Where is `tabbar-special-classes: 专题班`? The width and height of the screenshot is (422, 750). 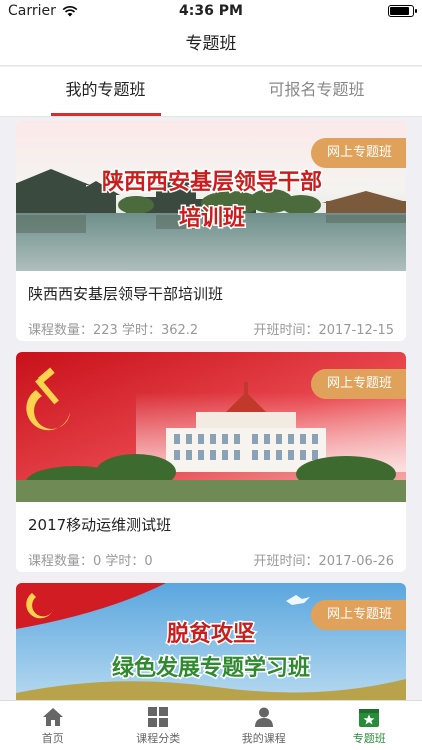
tabbar-special-classes: 专题班 is located at coordinates (369, 725).